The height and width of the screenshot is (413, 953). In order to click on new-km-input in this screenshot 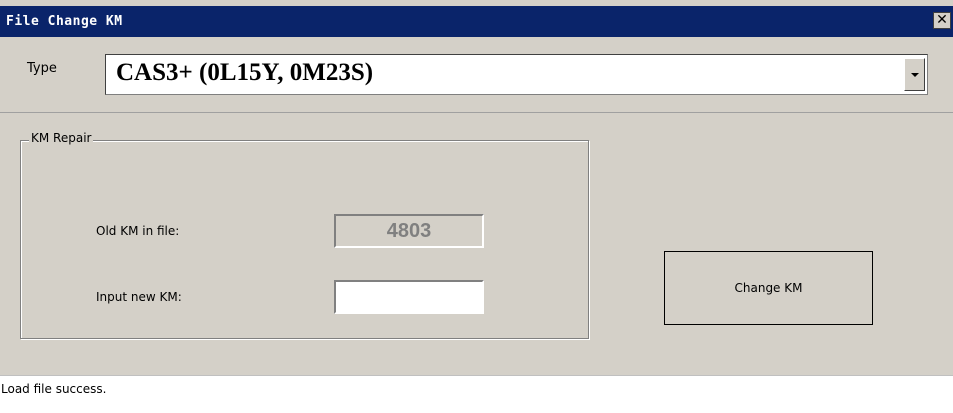, I will do `click(409, 297)`.